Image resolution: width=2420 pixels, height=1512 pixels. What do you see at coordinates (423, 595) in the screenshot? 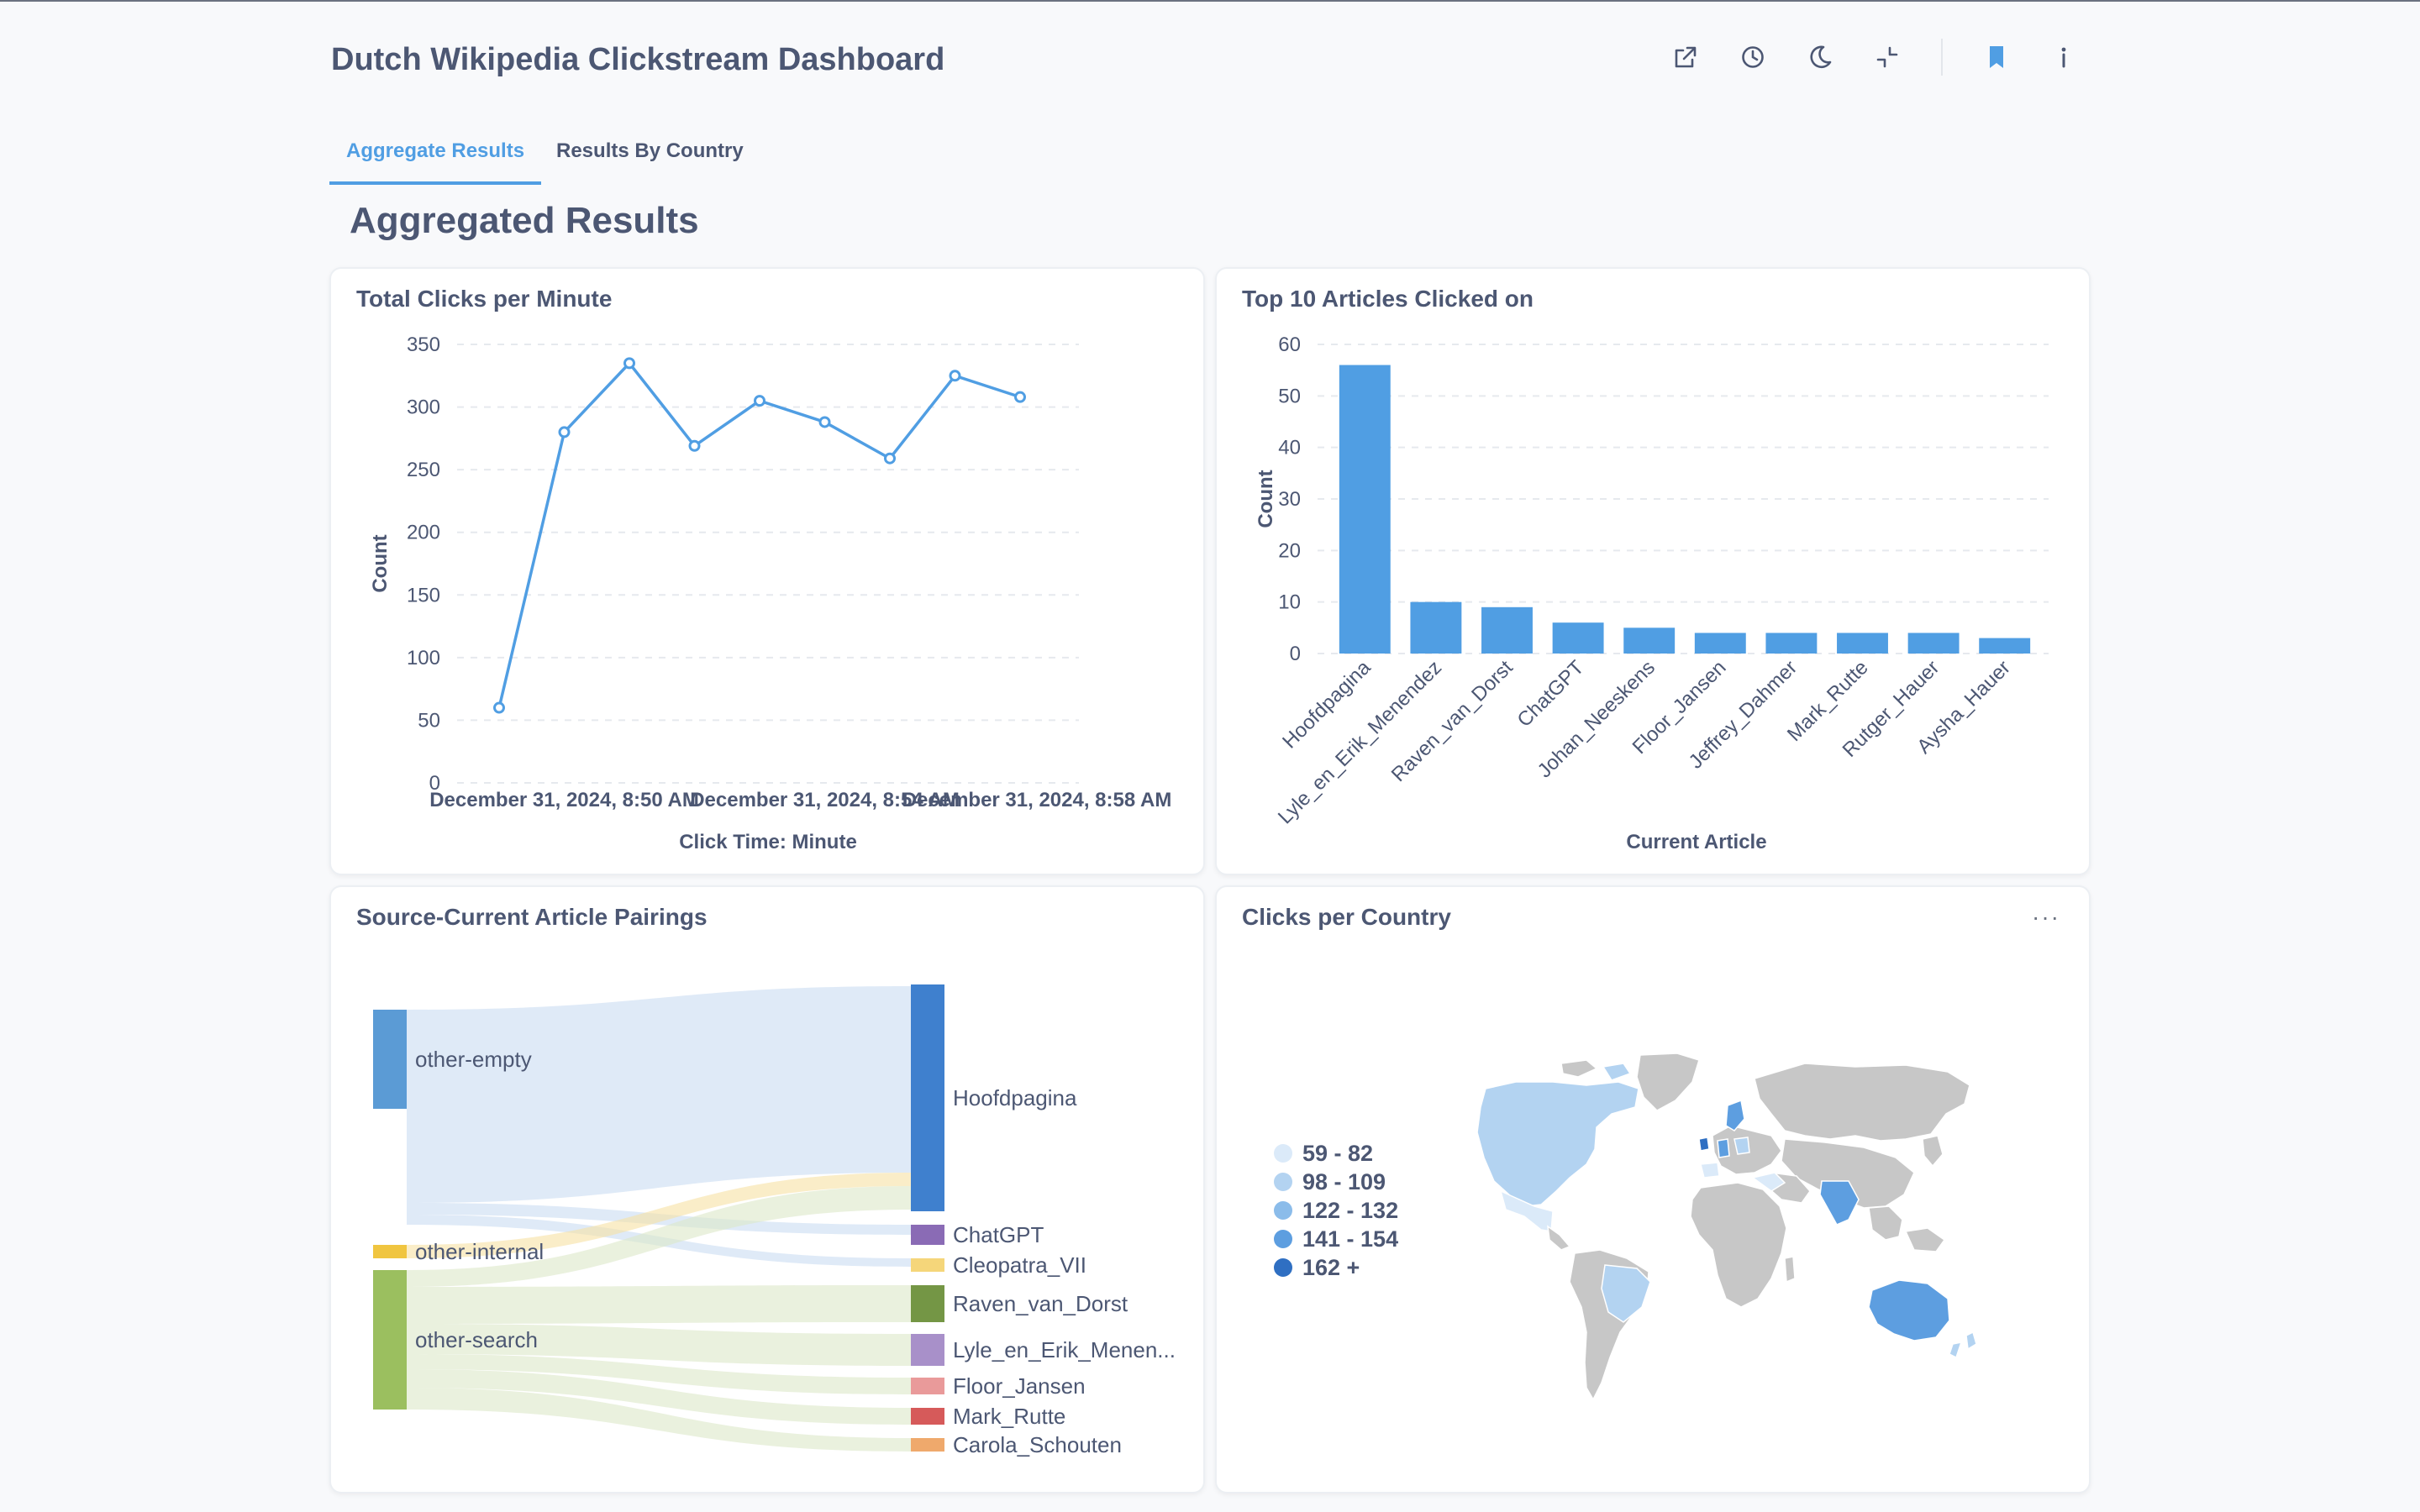
I see `y-tick-label: 150` at bounding box center [423, 595].